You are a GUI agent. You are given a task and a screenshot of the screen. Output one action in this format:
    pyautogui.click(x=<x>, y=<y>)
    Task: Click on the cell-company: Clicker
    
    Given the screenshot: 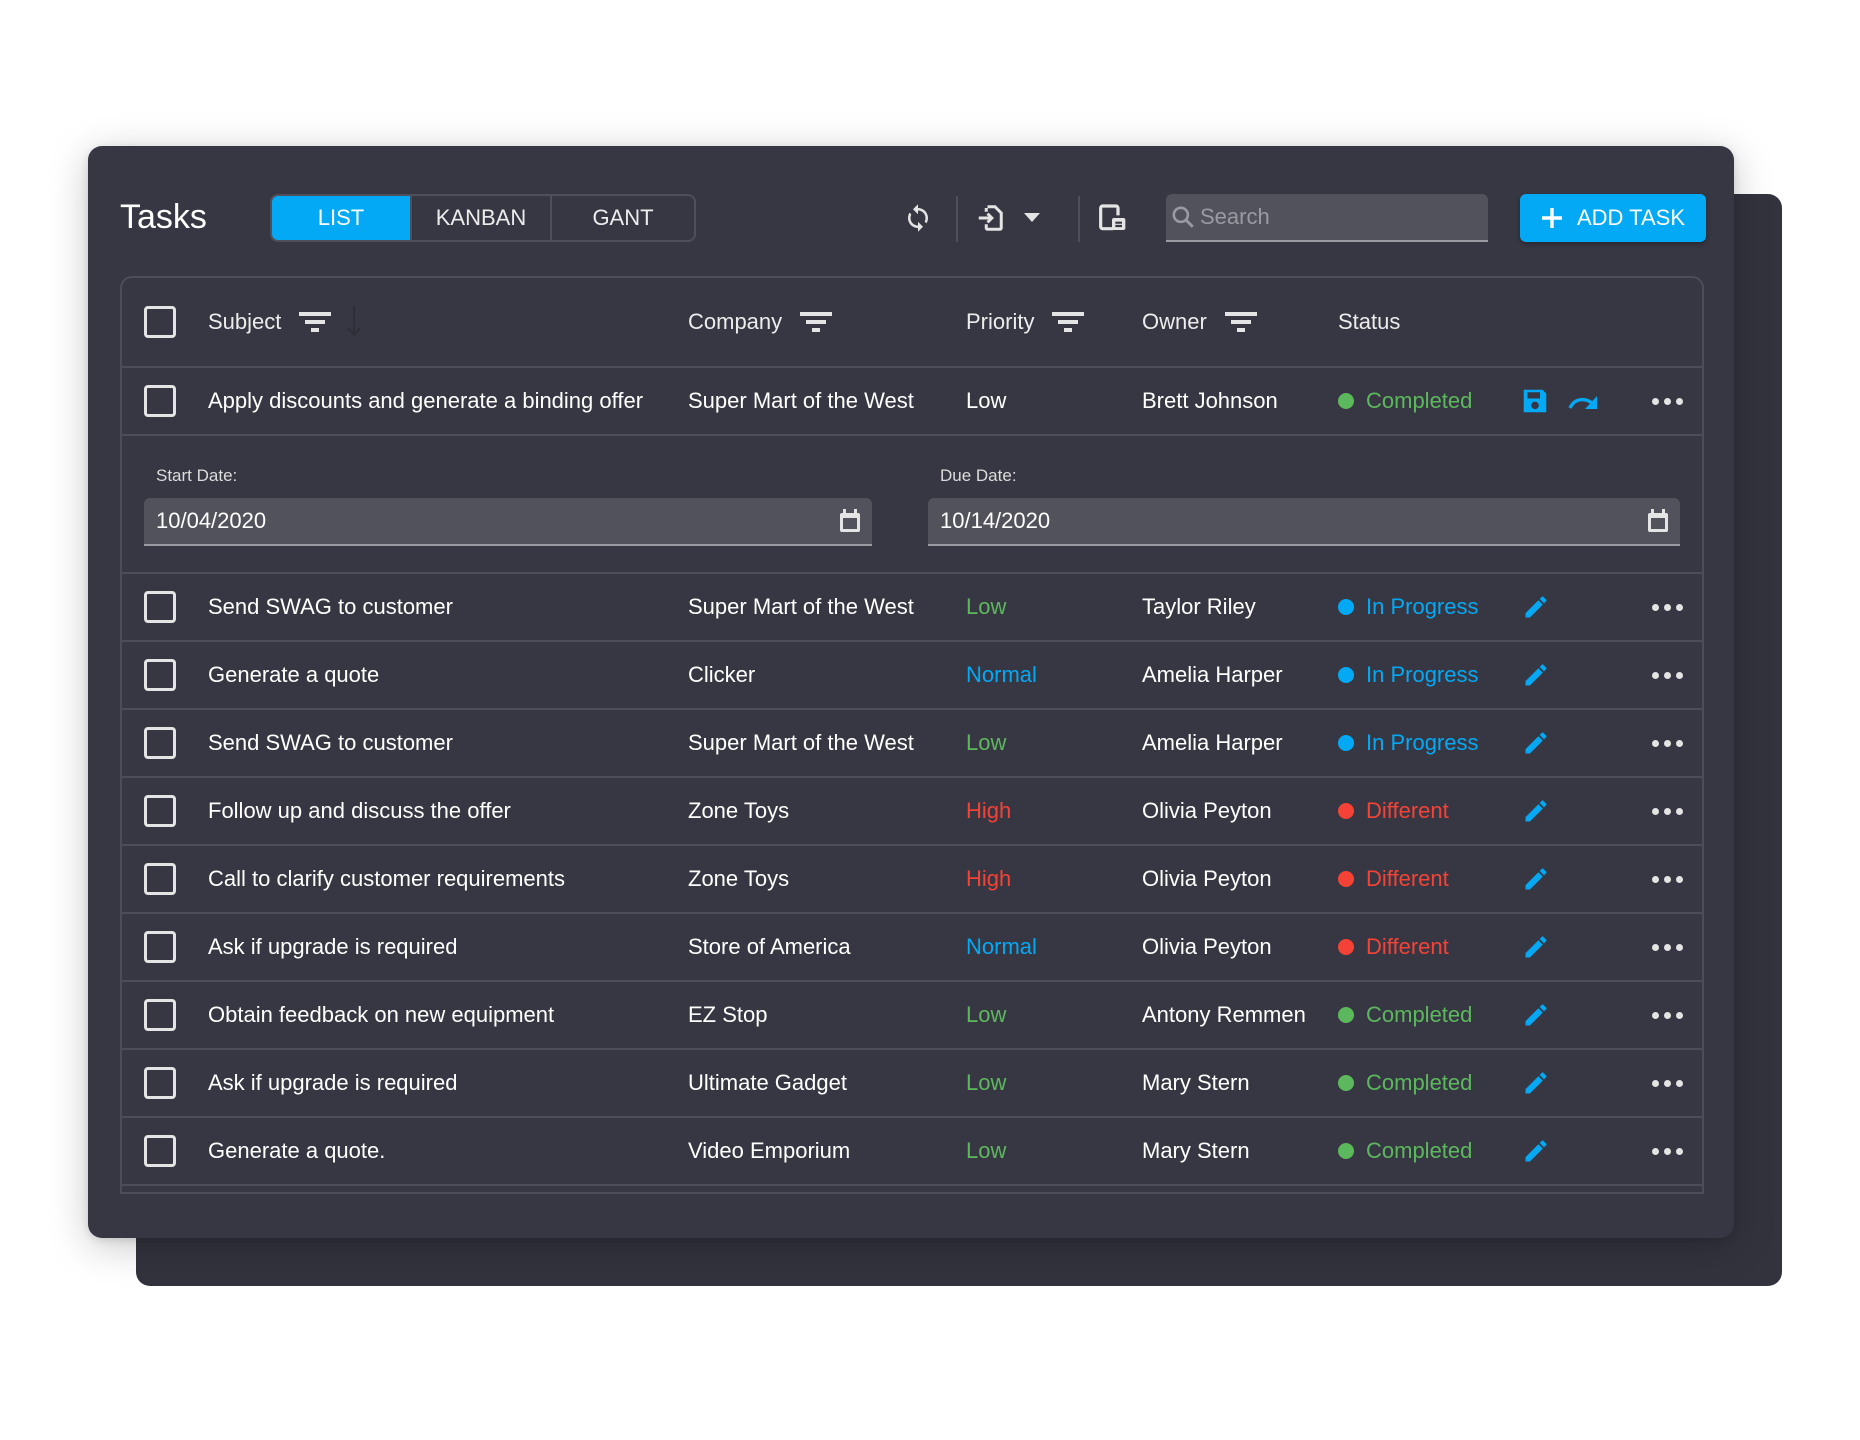 What is the action you would take?
    pyautogui.click(x=721, y=675)
    